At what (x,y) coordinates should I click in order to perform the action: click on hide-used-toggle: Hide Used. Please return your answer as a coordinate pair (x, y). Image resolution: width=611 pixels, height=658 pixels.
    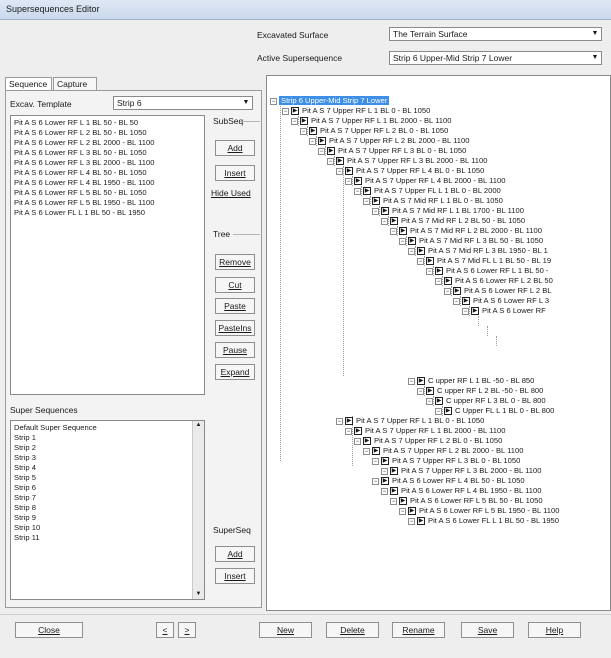
    Looking at the image, I should click on (231, 193).